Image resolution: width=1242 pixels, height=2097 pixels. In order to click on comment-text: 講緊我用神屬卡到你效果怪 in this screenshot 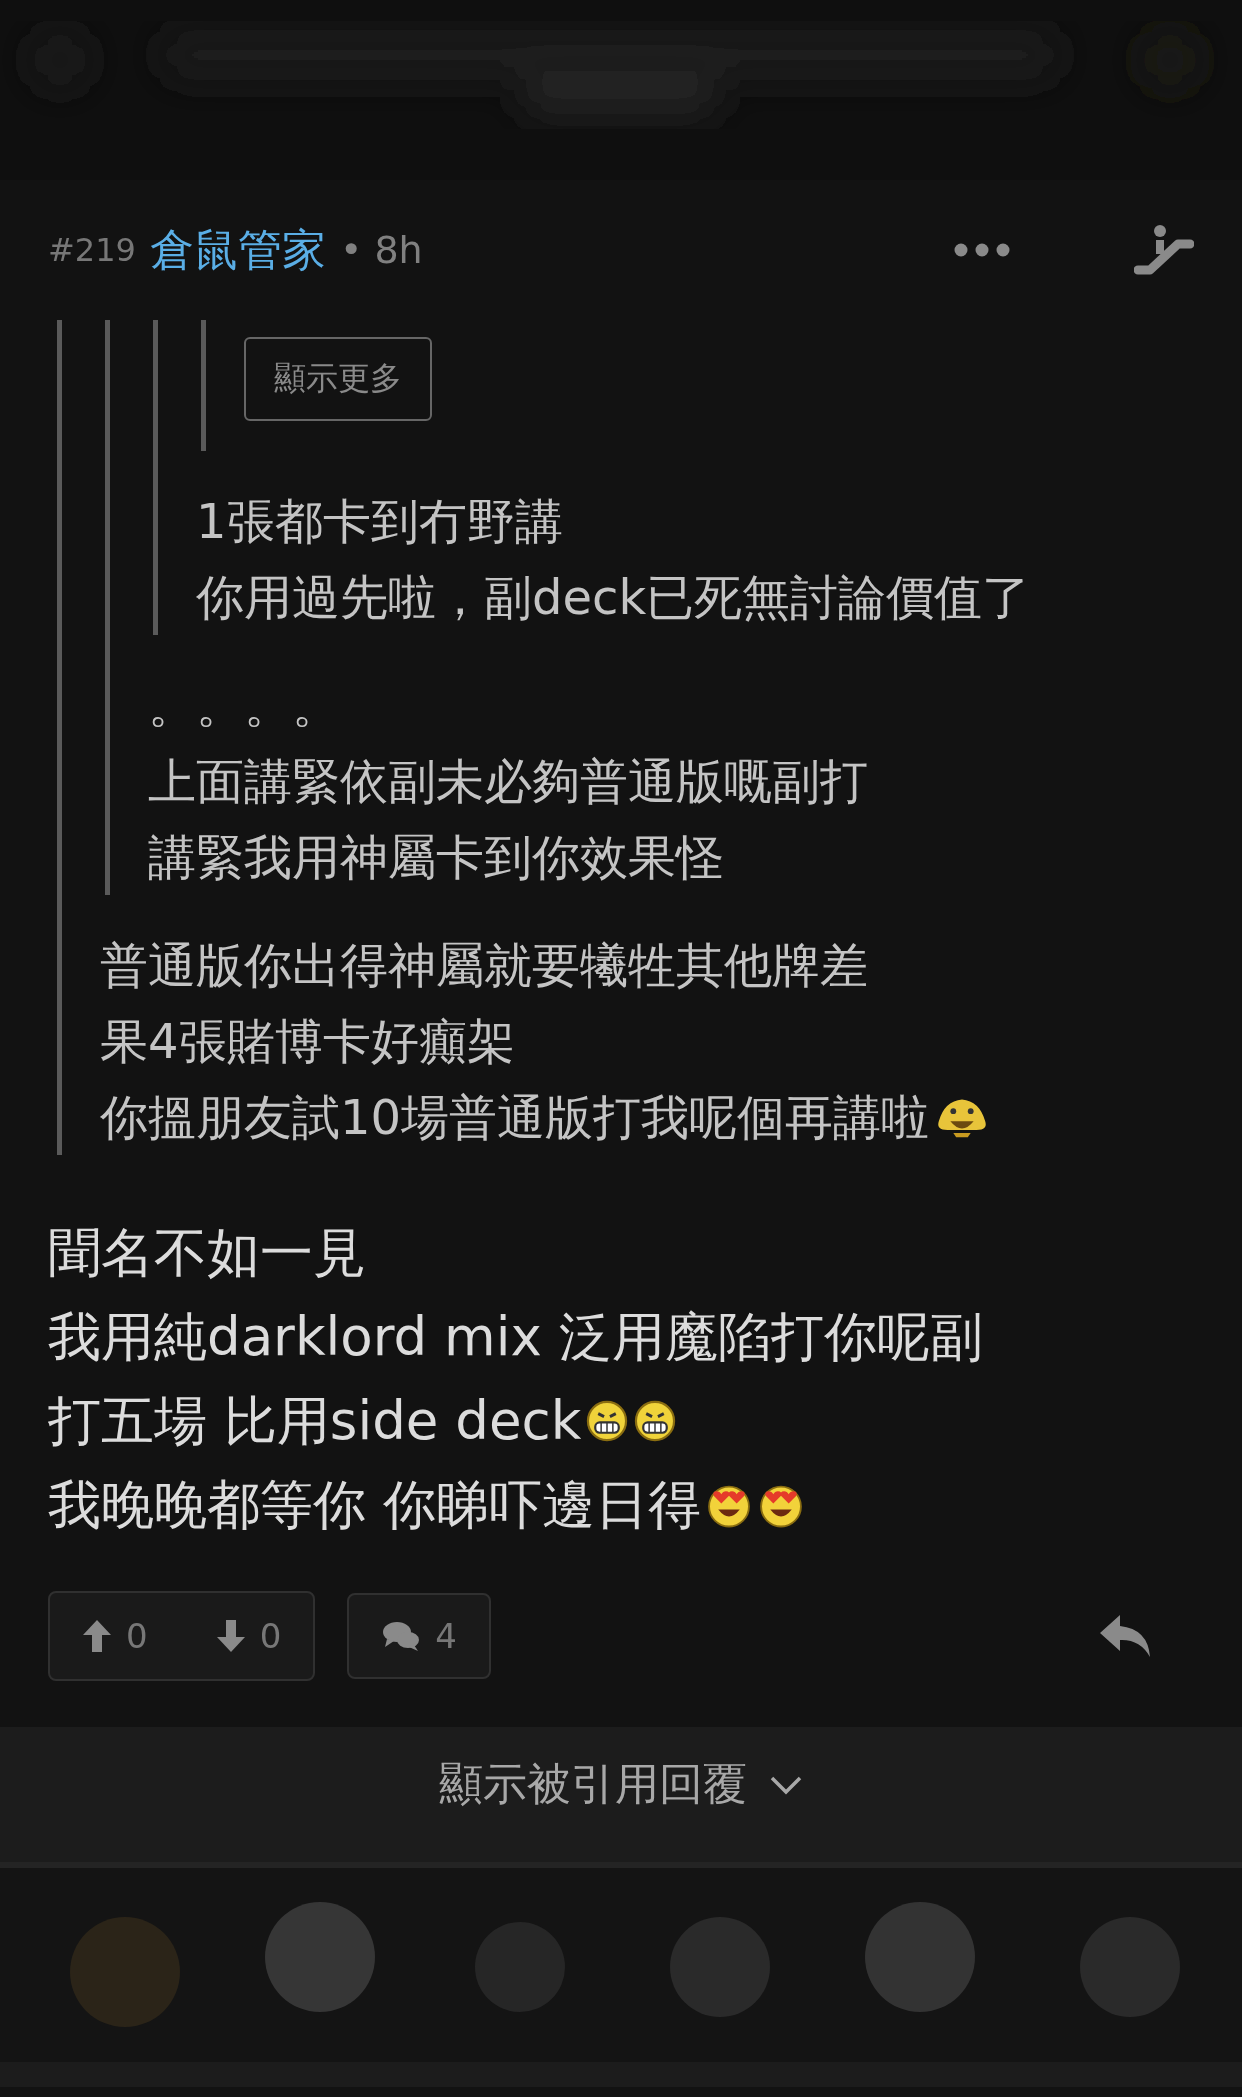, I will do `click(436, 857)`.